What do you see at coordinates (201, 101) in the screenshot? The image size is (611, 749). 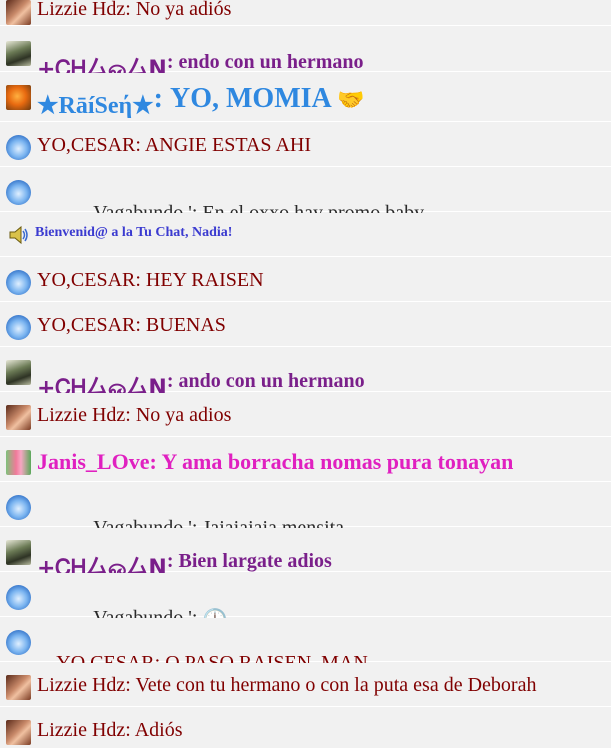 I see `message-text: ★RāíSeή★: YO, MOMIA 🤝` at bounding box center [201, 101].